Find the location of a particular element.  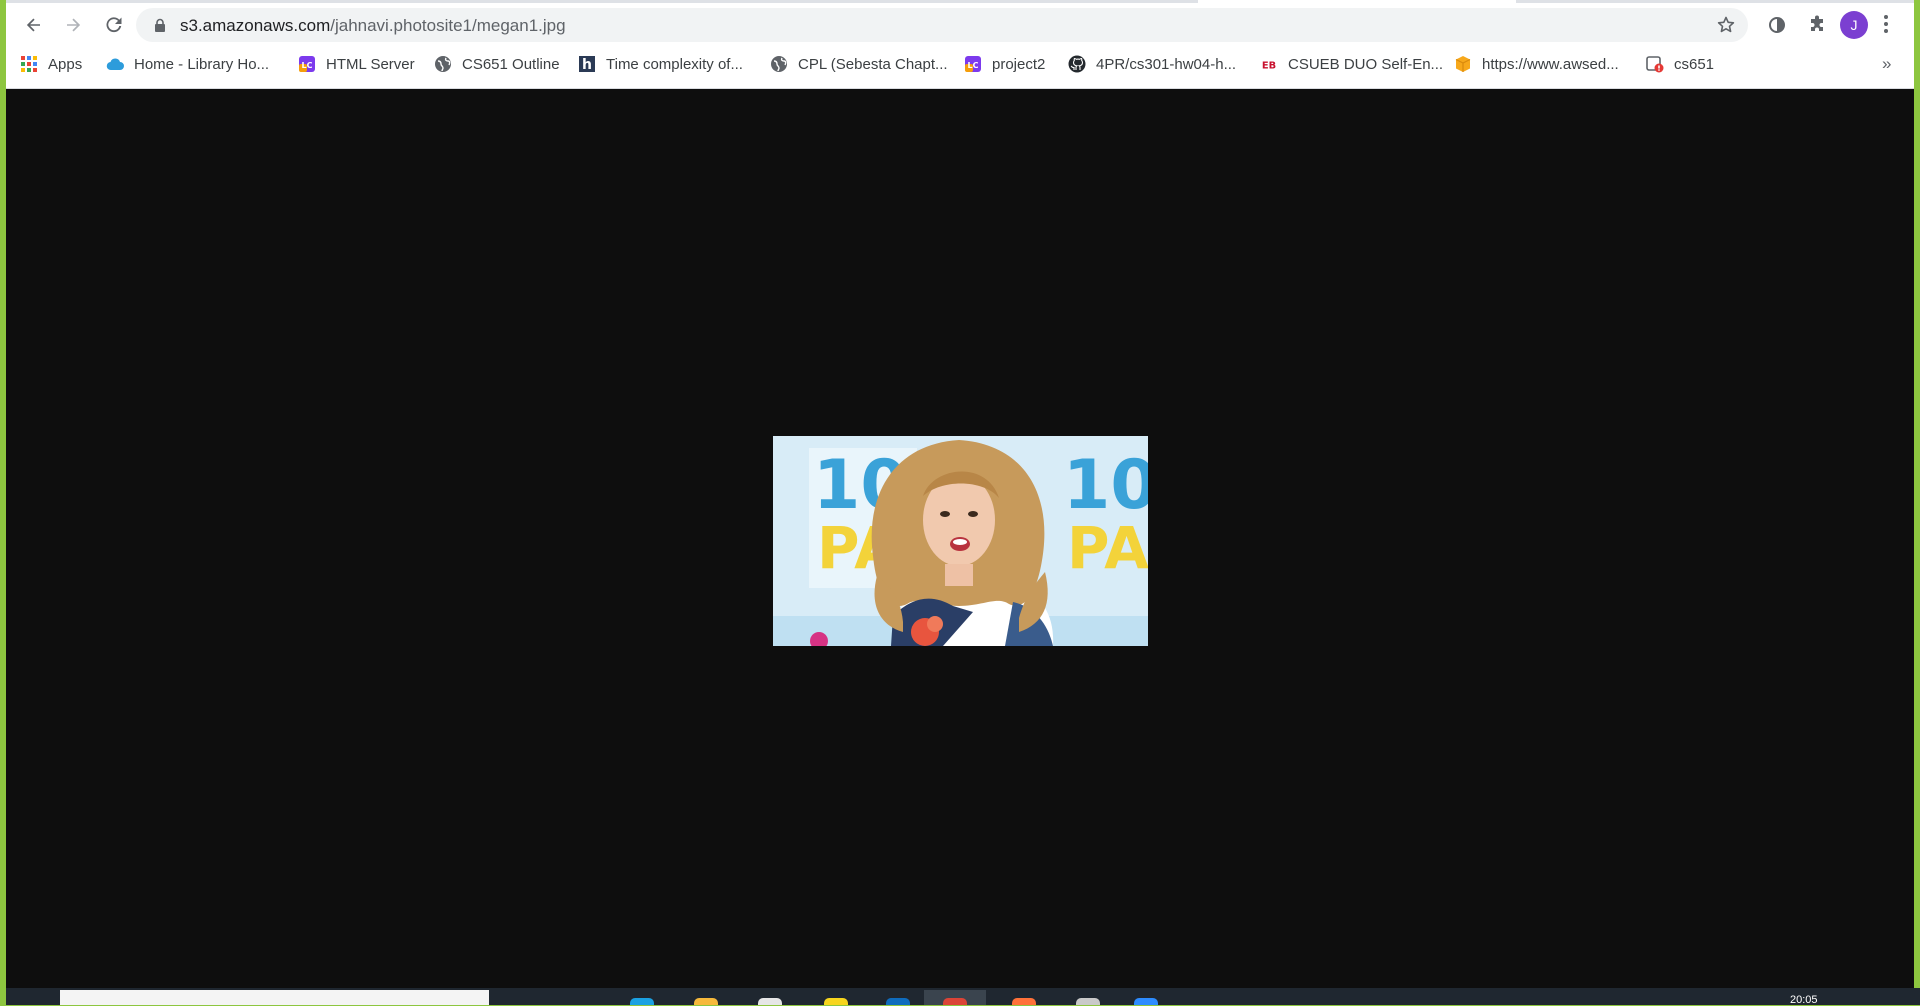

reload-button is located at coordinates (114, 25).